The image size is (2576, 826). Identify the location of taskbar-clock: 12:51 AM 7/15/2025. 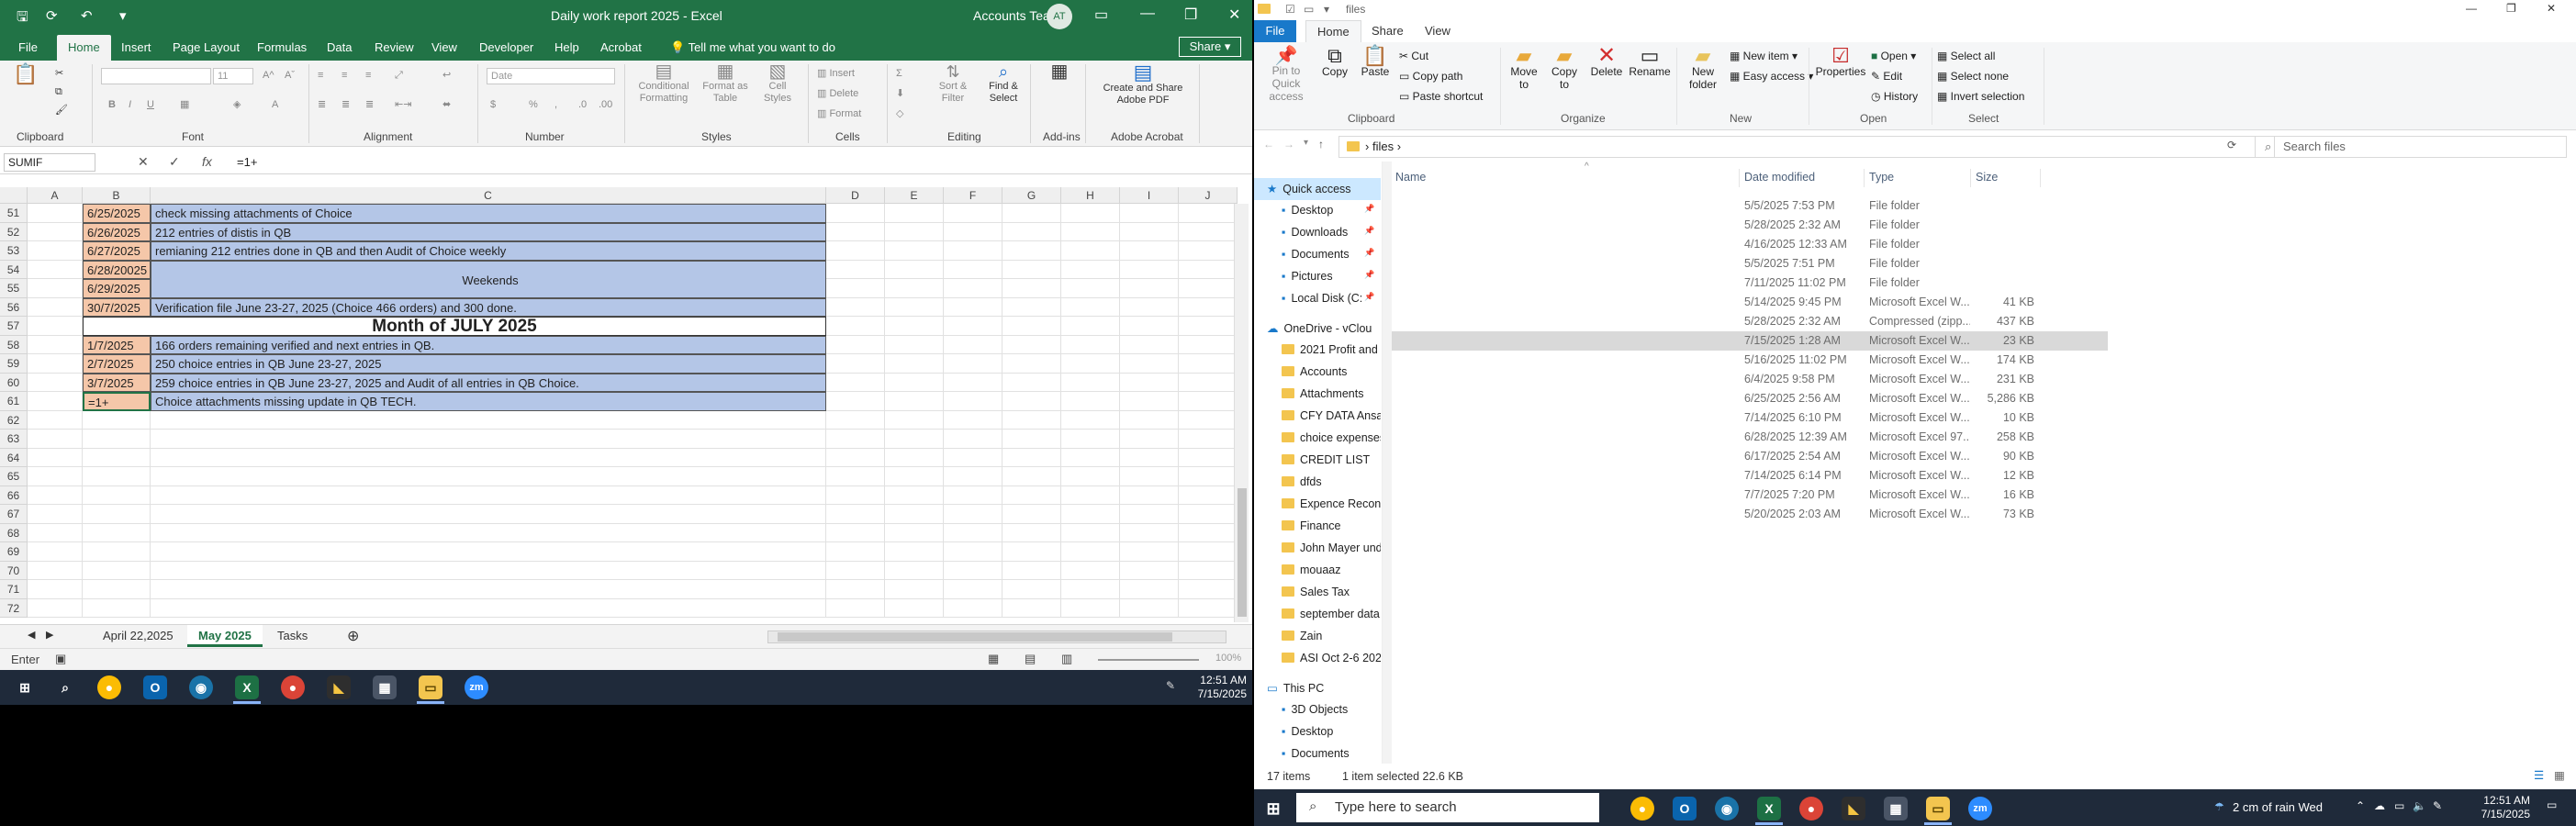
(2497, 807).